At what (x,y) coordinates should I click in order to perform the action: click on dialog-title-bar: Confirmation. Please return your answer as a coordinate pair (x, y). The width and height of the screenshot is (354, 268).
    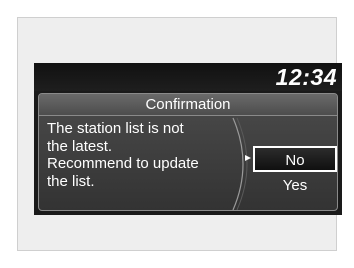
    Looking at the image, I should click on (188, 105).